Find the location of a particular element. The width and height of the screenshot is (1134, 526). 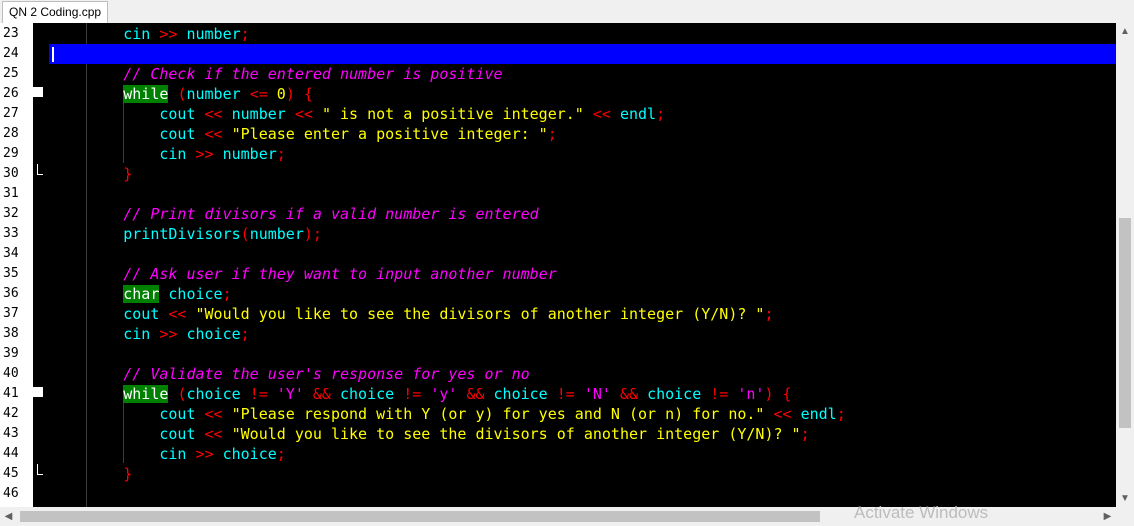

line-number: 37 is located at coordinates (11, 313).